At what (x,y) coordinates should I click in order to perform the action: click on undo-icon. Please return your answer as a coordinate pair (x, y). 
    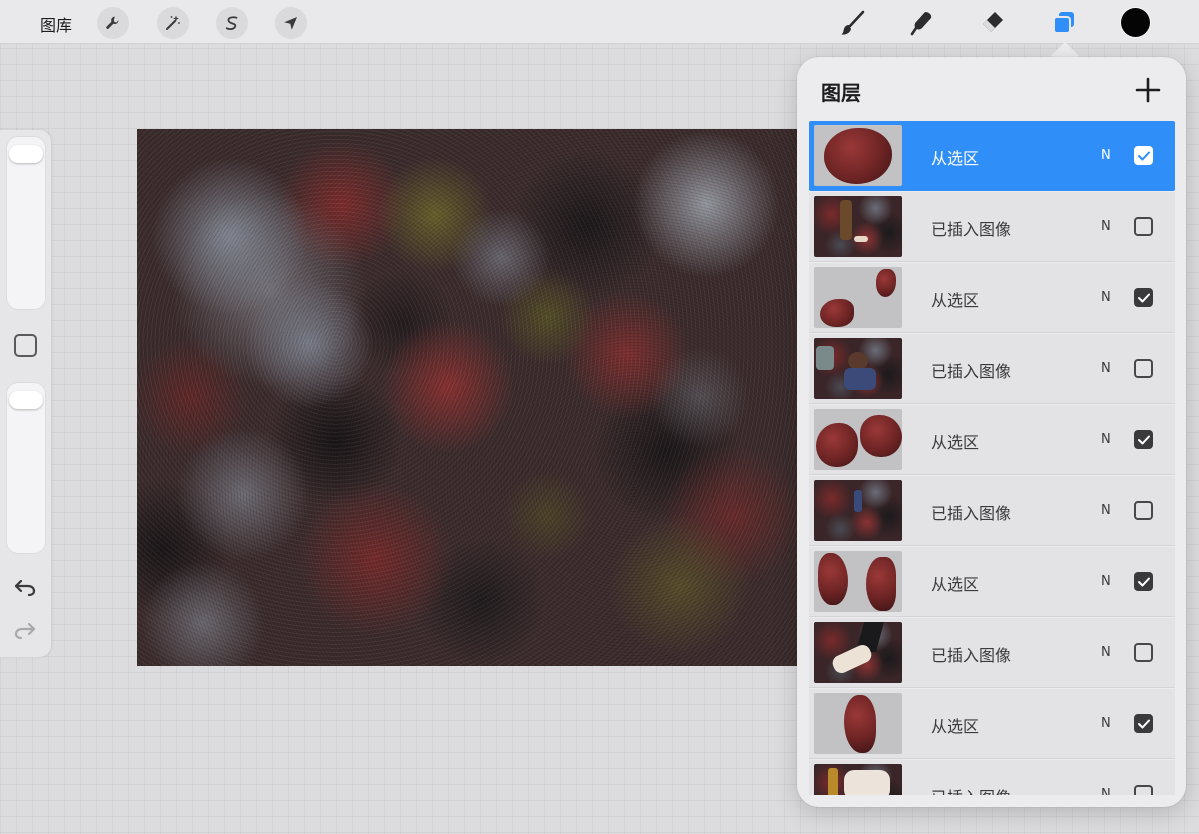
    Looking at the image, I should click on (25, 588).